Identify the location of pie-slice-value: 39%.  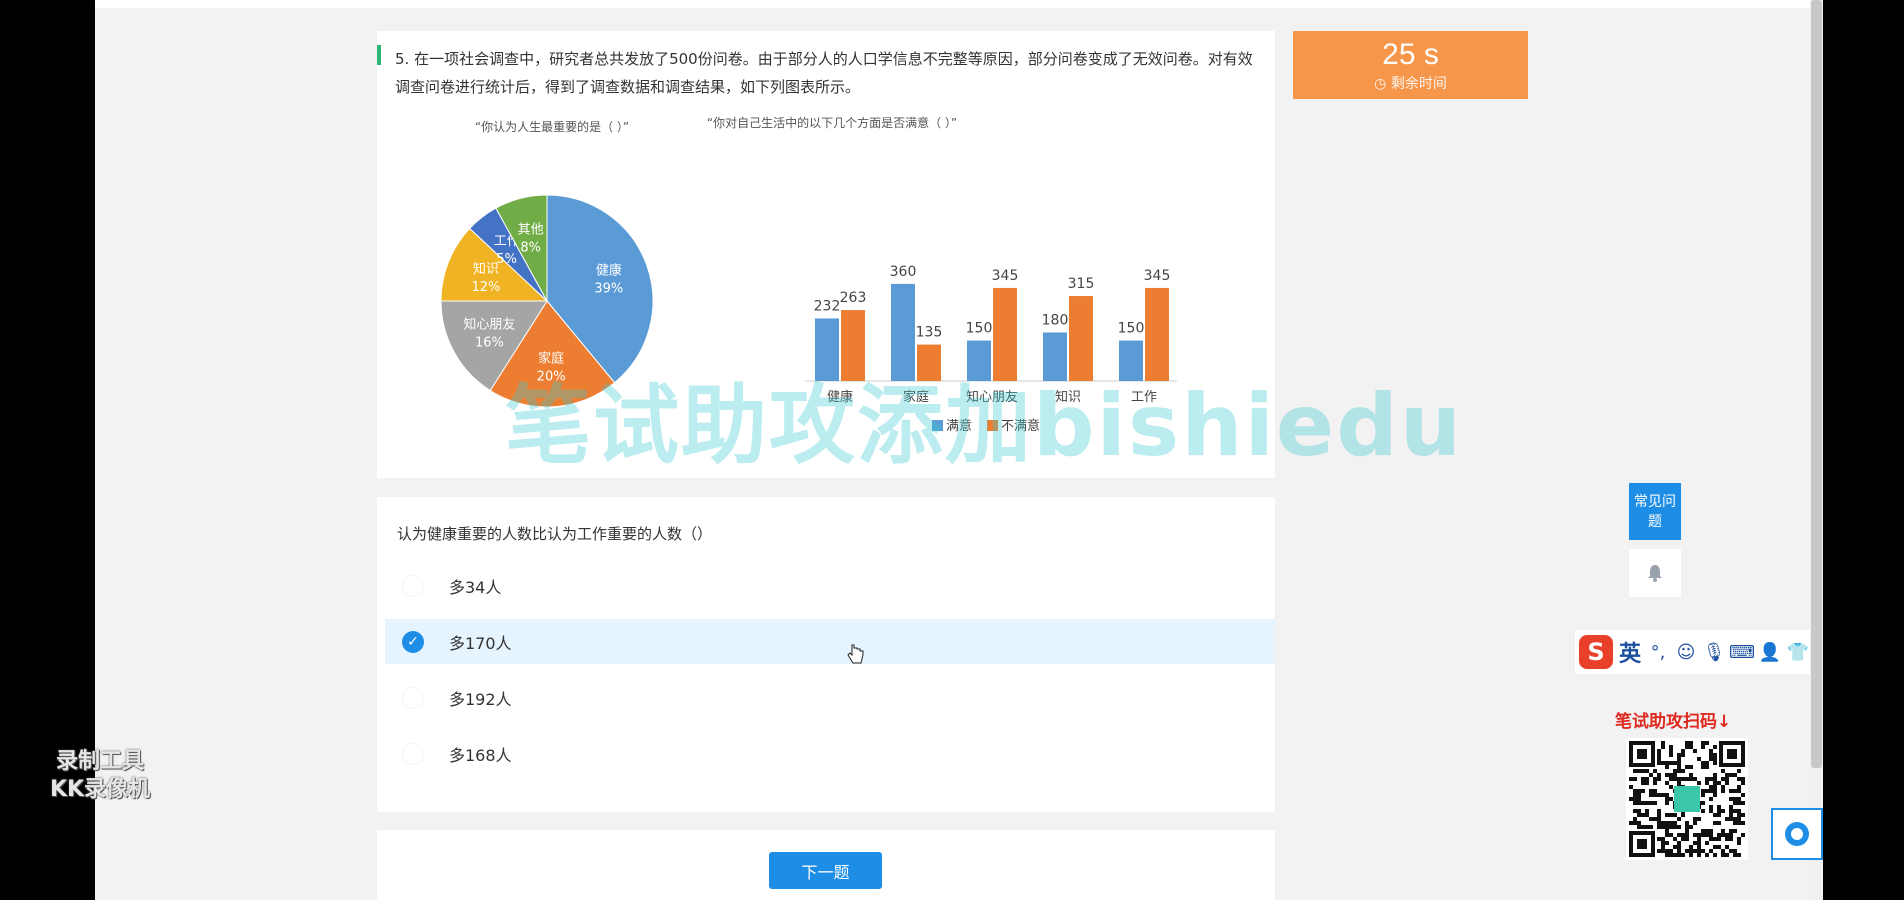
(608, 289).